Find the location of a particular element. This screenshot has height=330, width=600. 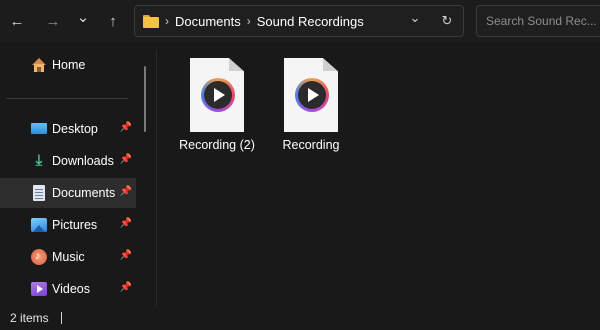

breadcrumb-sound-recordings: Sound Recordings is located at coordinates (310, 21).